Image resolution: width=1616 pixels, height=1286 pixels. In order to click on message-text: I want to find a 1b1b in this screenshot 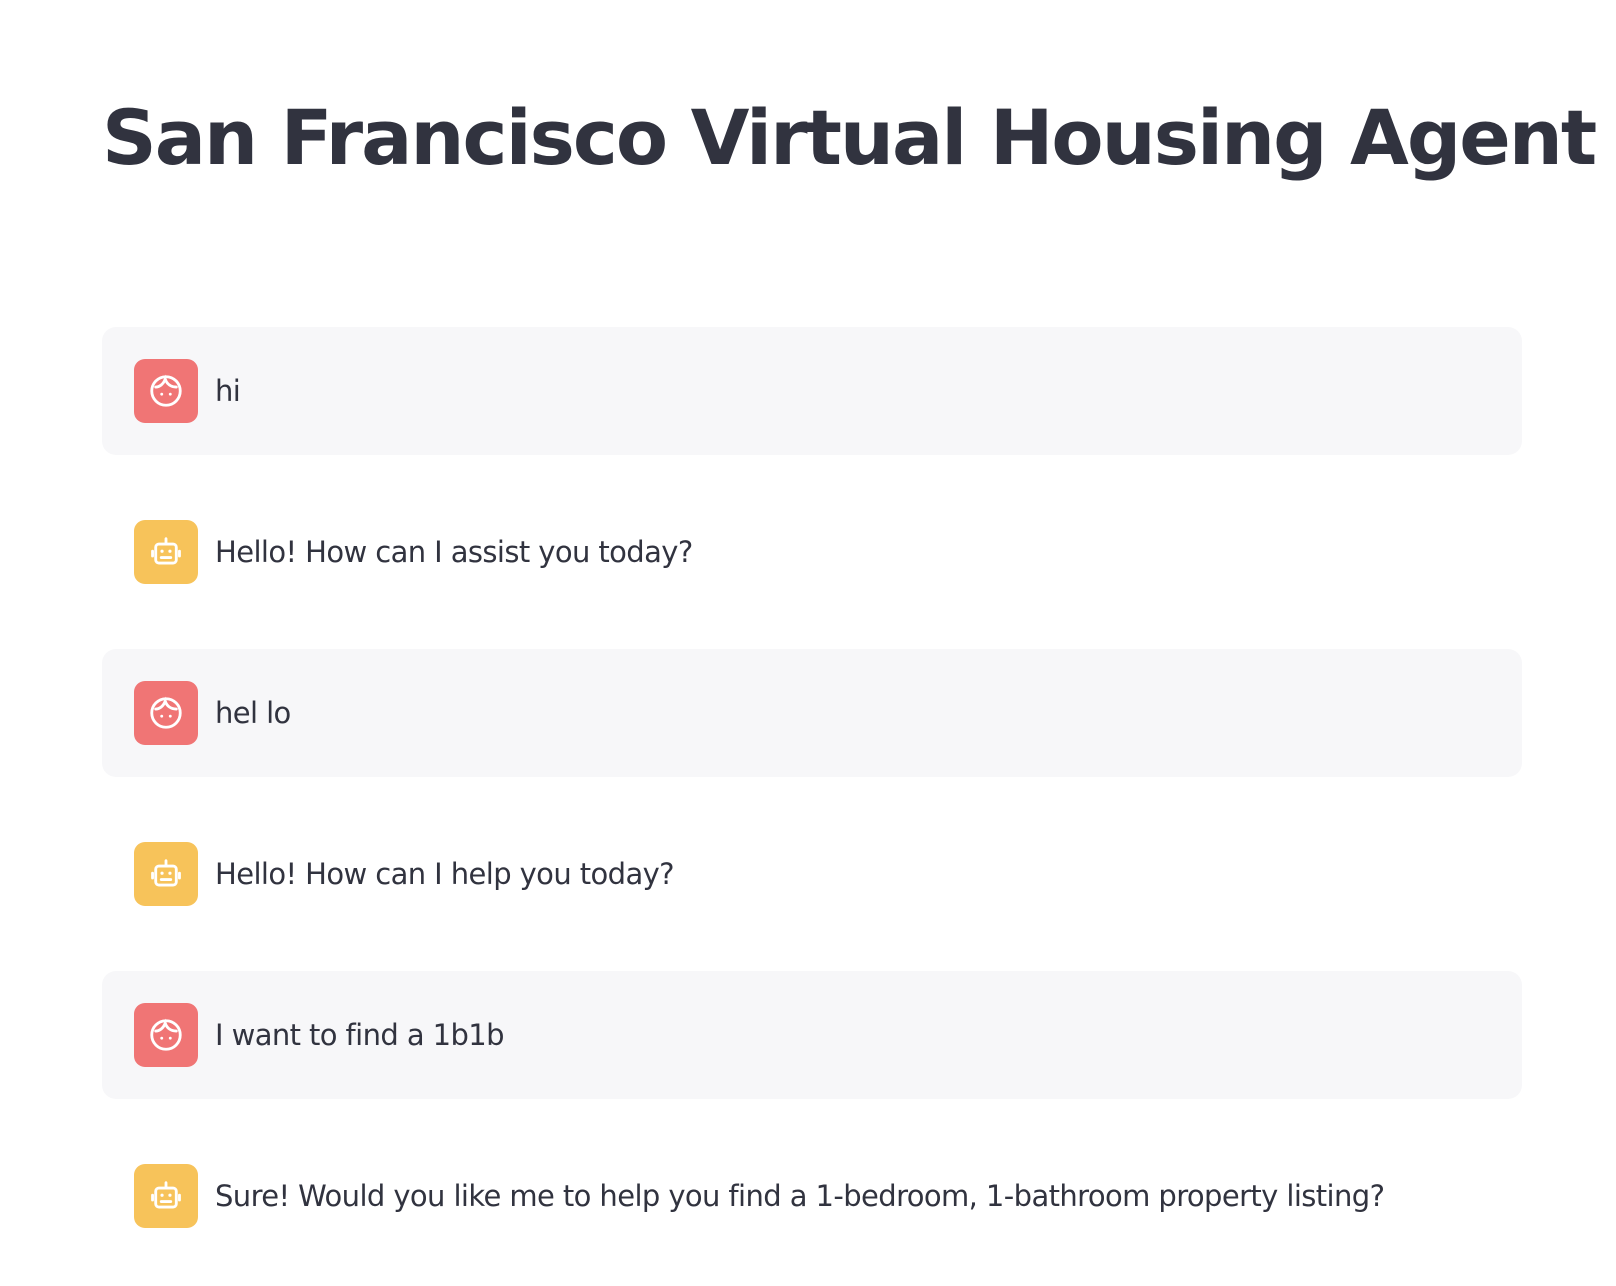, I will do `click(360, 1035)`.